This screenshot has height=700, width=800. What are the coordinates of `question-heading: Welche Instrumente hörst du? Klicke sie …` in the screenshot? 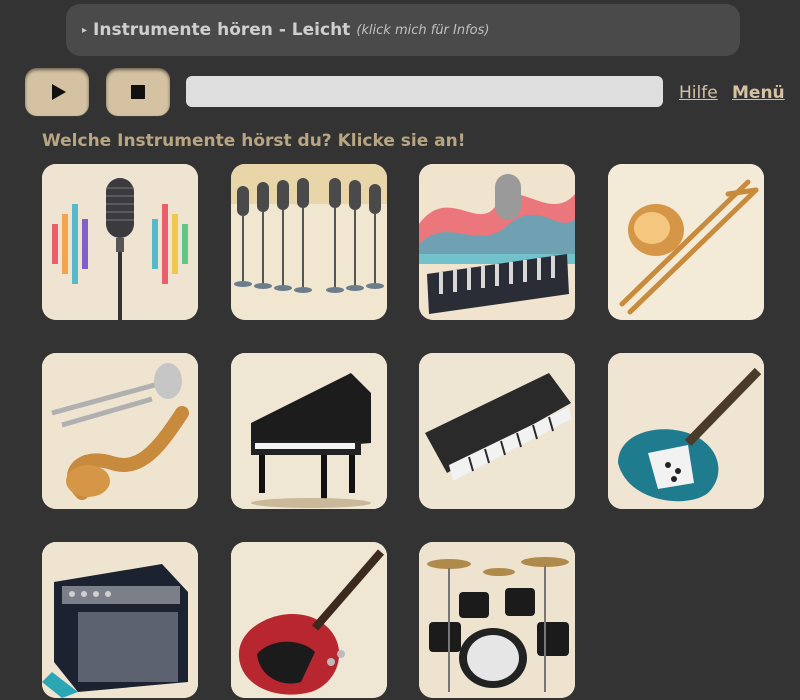 It's located at (254, 141).